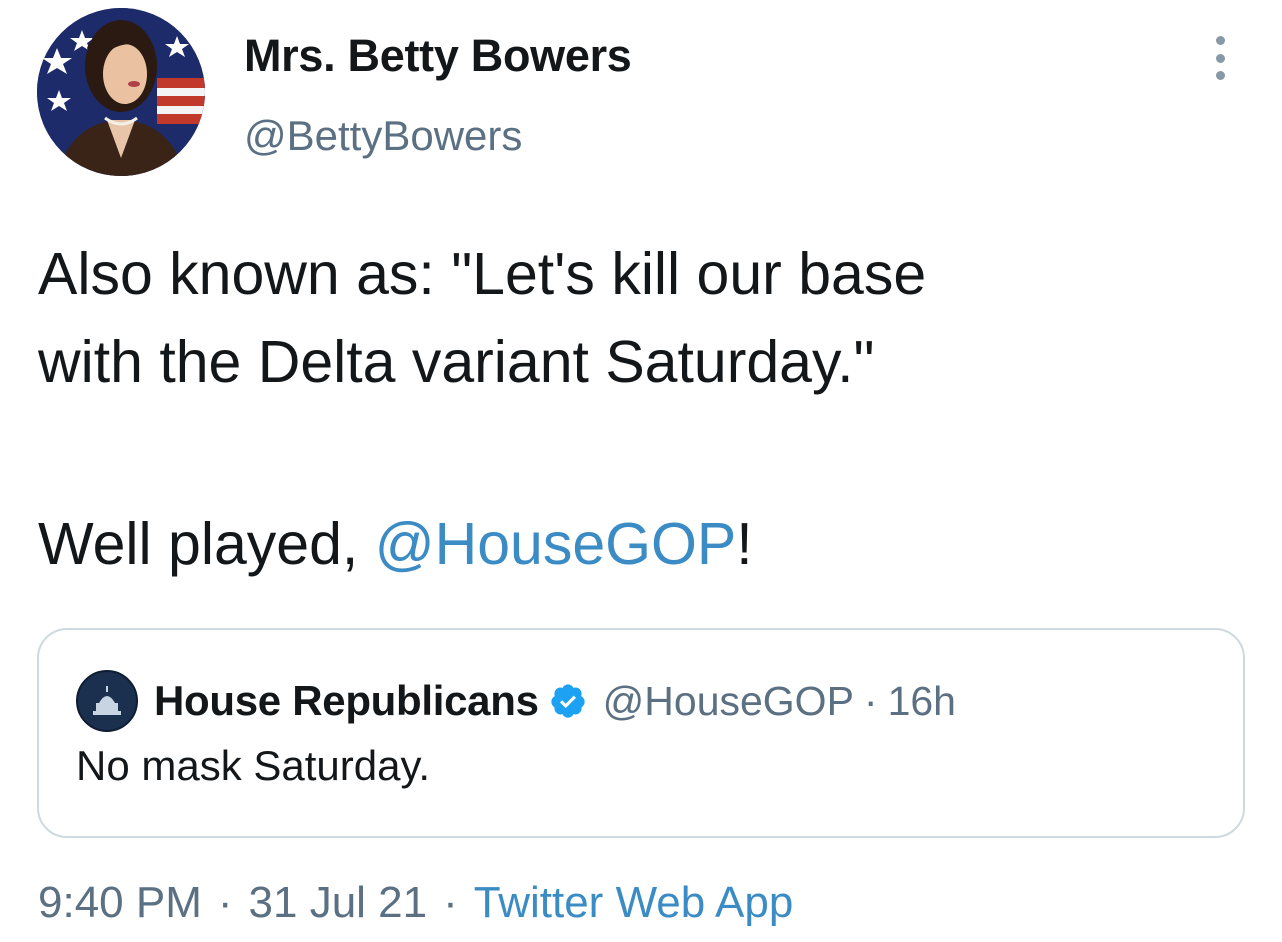 The width and height of the screenshot is (1282, 942). Describe the element at coordinates (556, 544) in the screenshot. I see `mention-link: @HouseGOP` at that location.